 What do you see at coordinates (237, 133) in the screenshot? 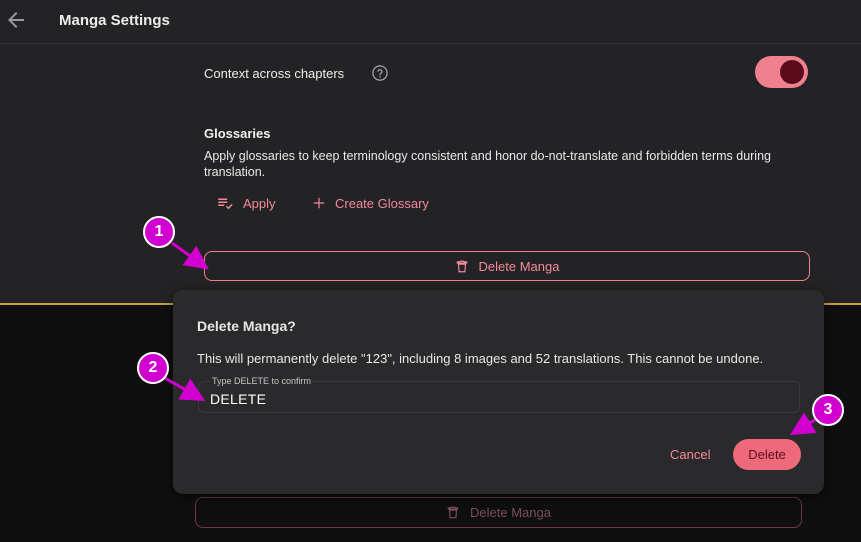
I see `glossaries-heading: Glossaries` at bounding box center [237, 133].